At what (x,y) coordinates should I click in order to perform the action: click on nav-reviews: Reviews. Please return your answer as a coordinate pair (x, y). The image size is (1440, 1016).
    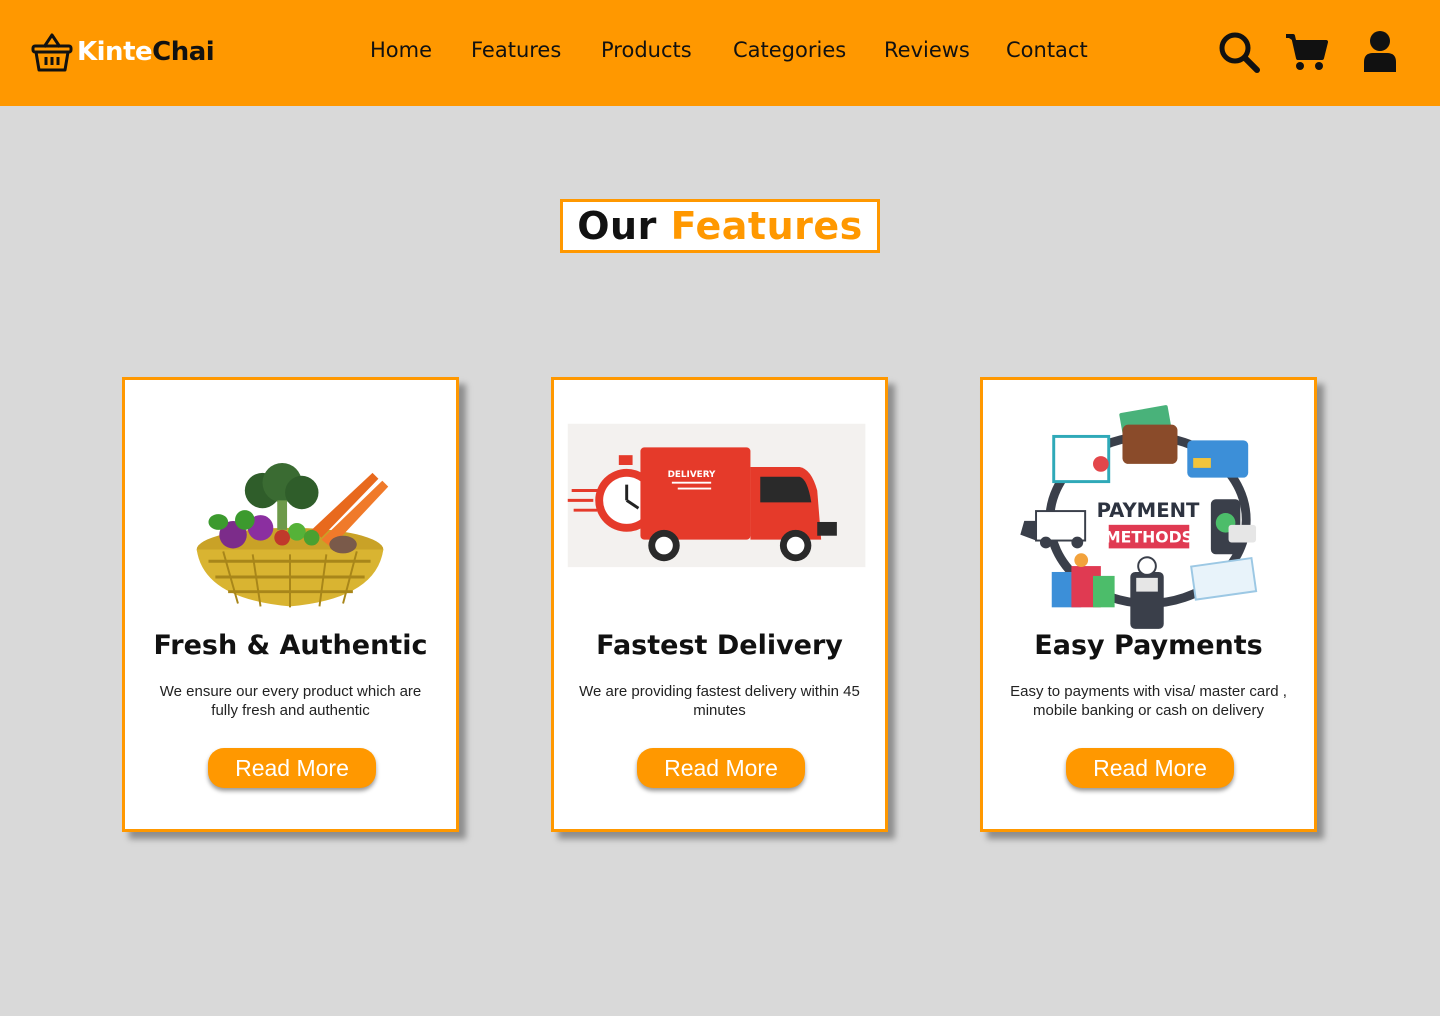
    Looking at the image, I should click on (927, 50).